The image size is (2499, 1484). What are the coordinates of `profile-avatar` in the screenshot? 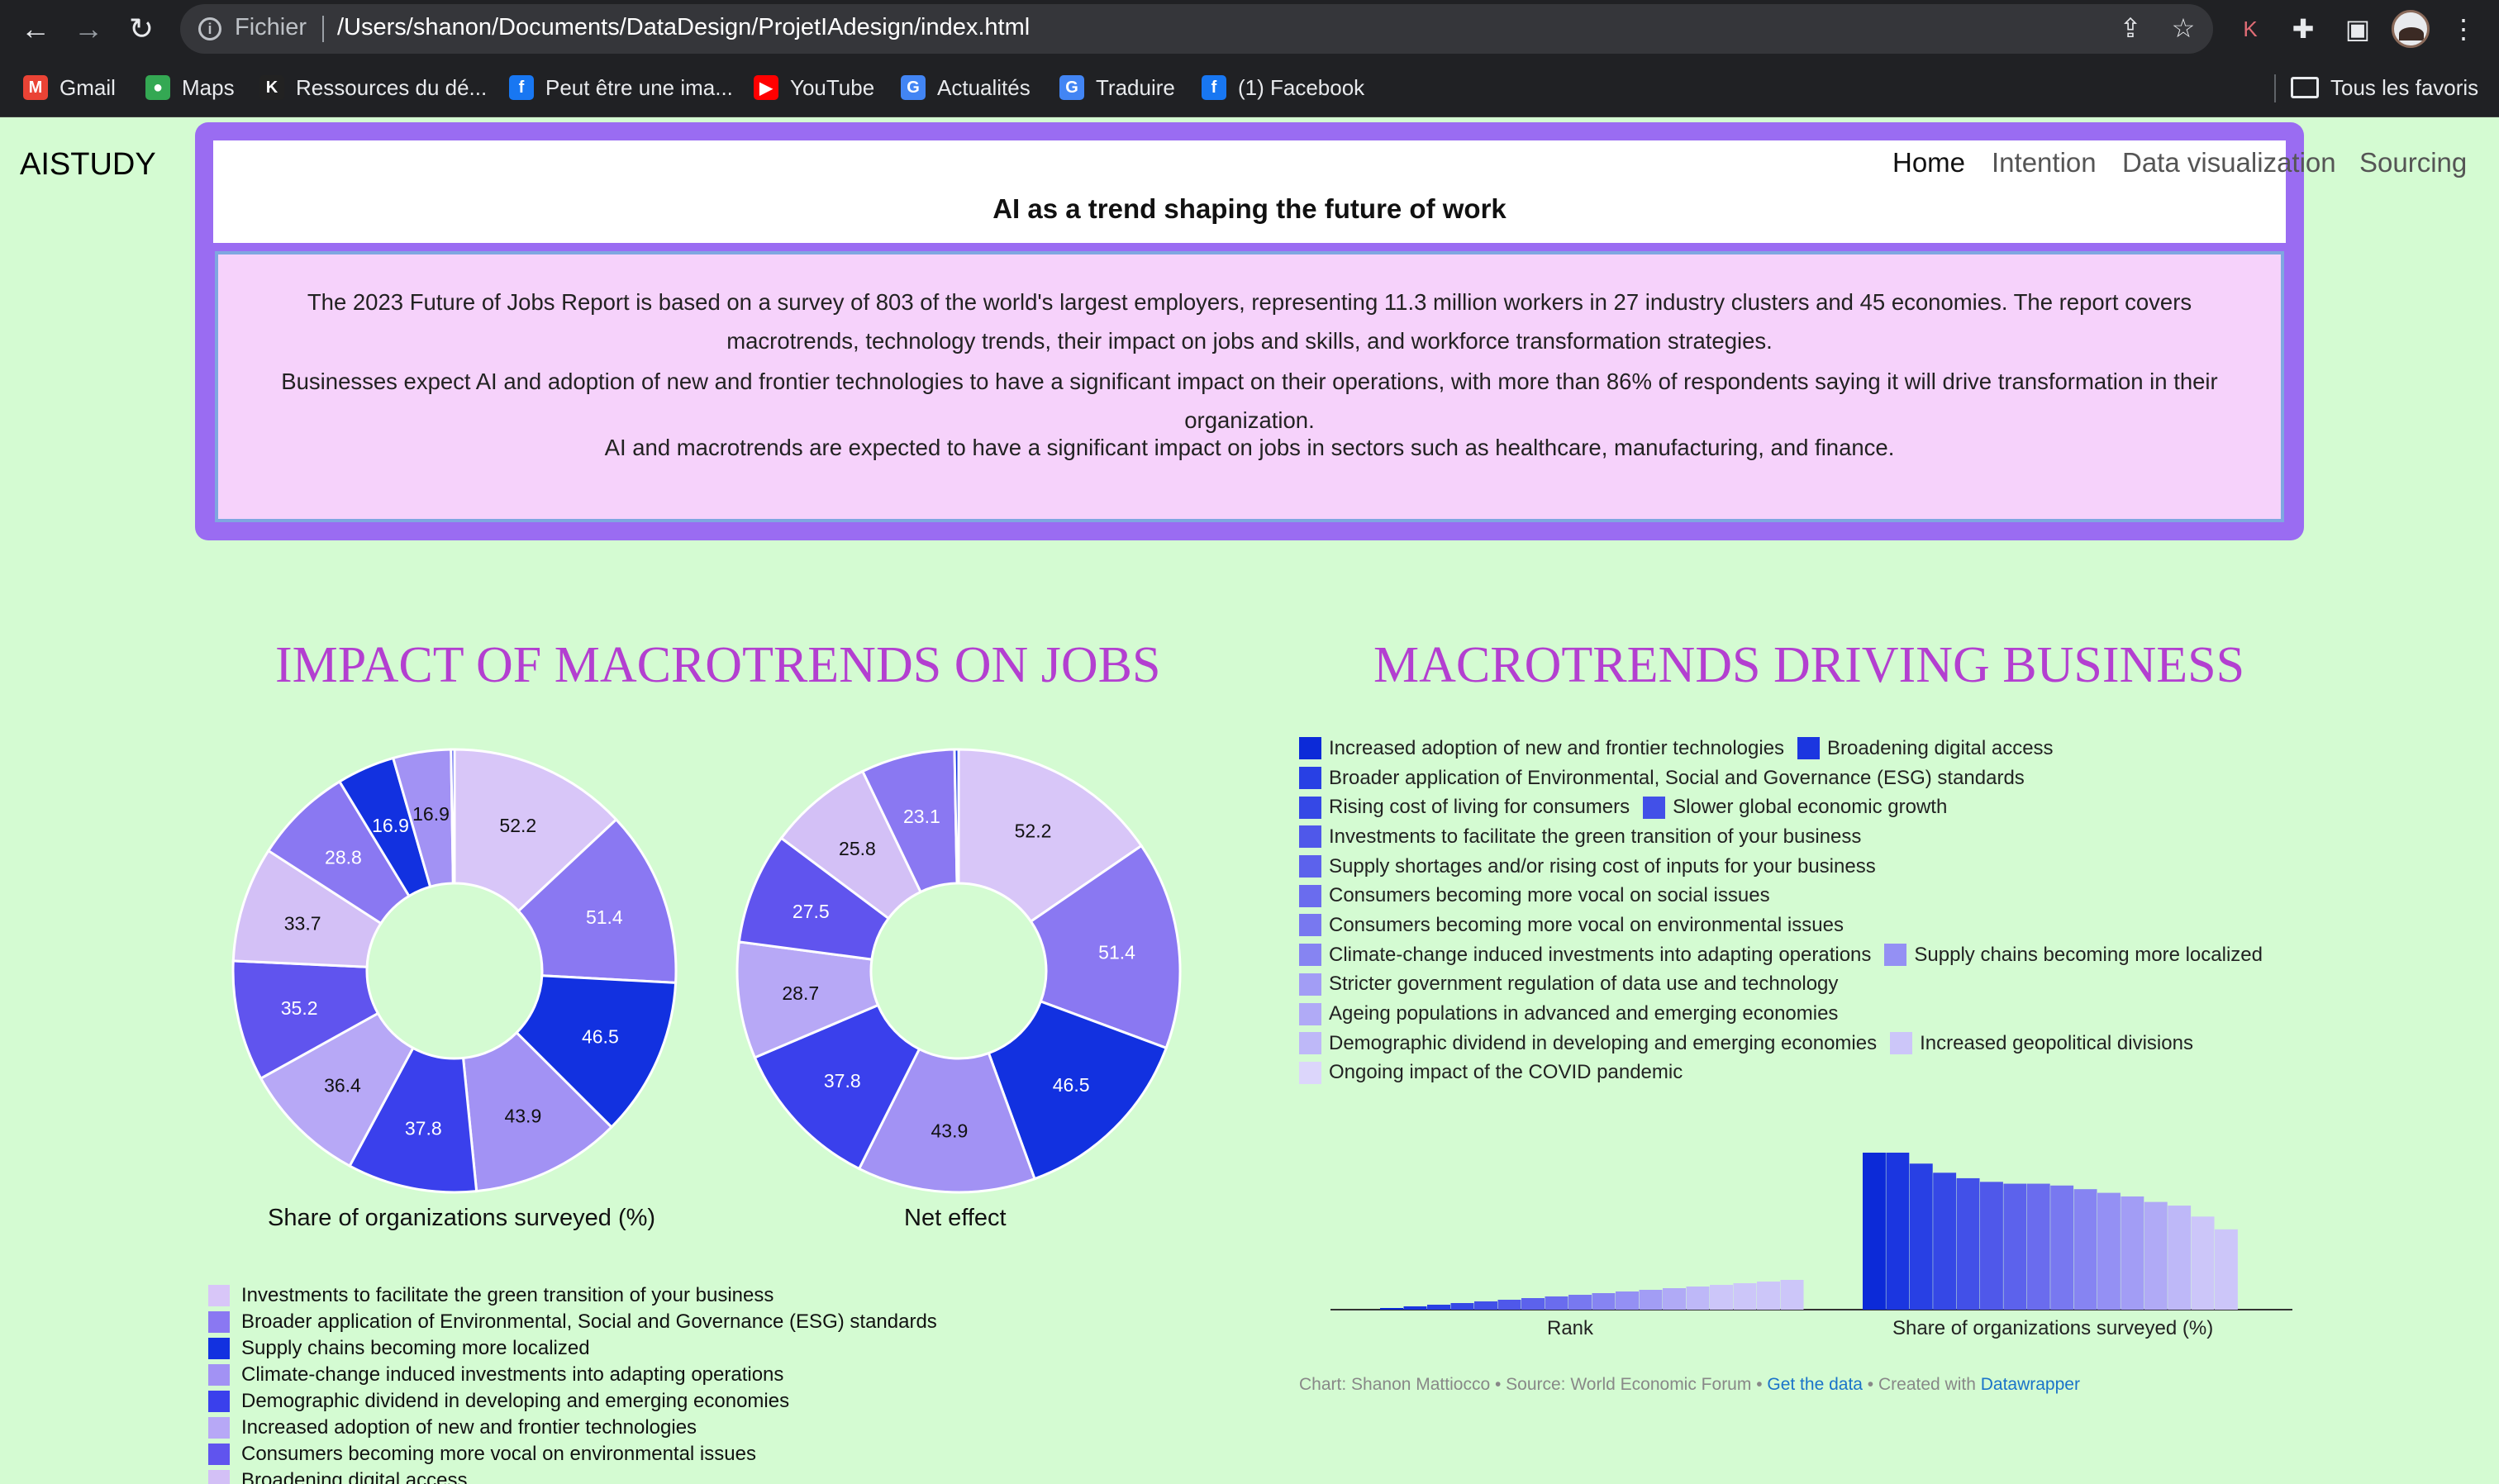 It's located at (2411, 29).